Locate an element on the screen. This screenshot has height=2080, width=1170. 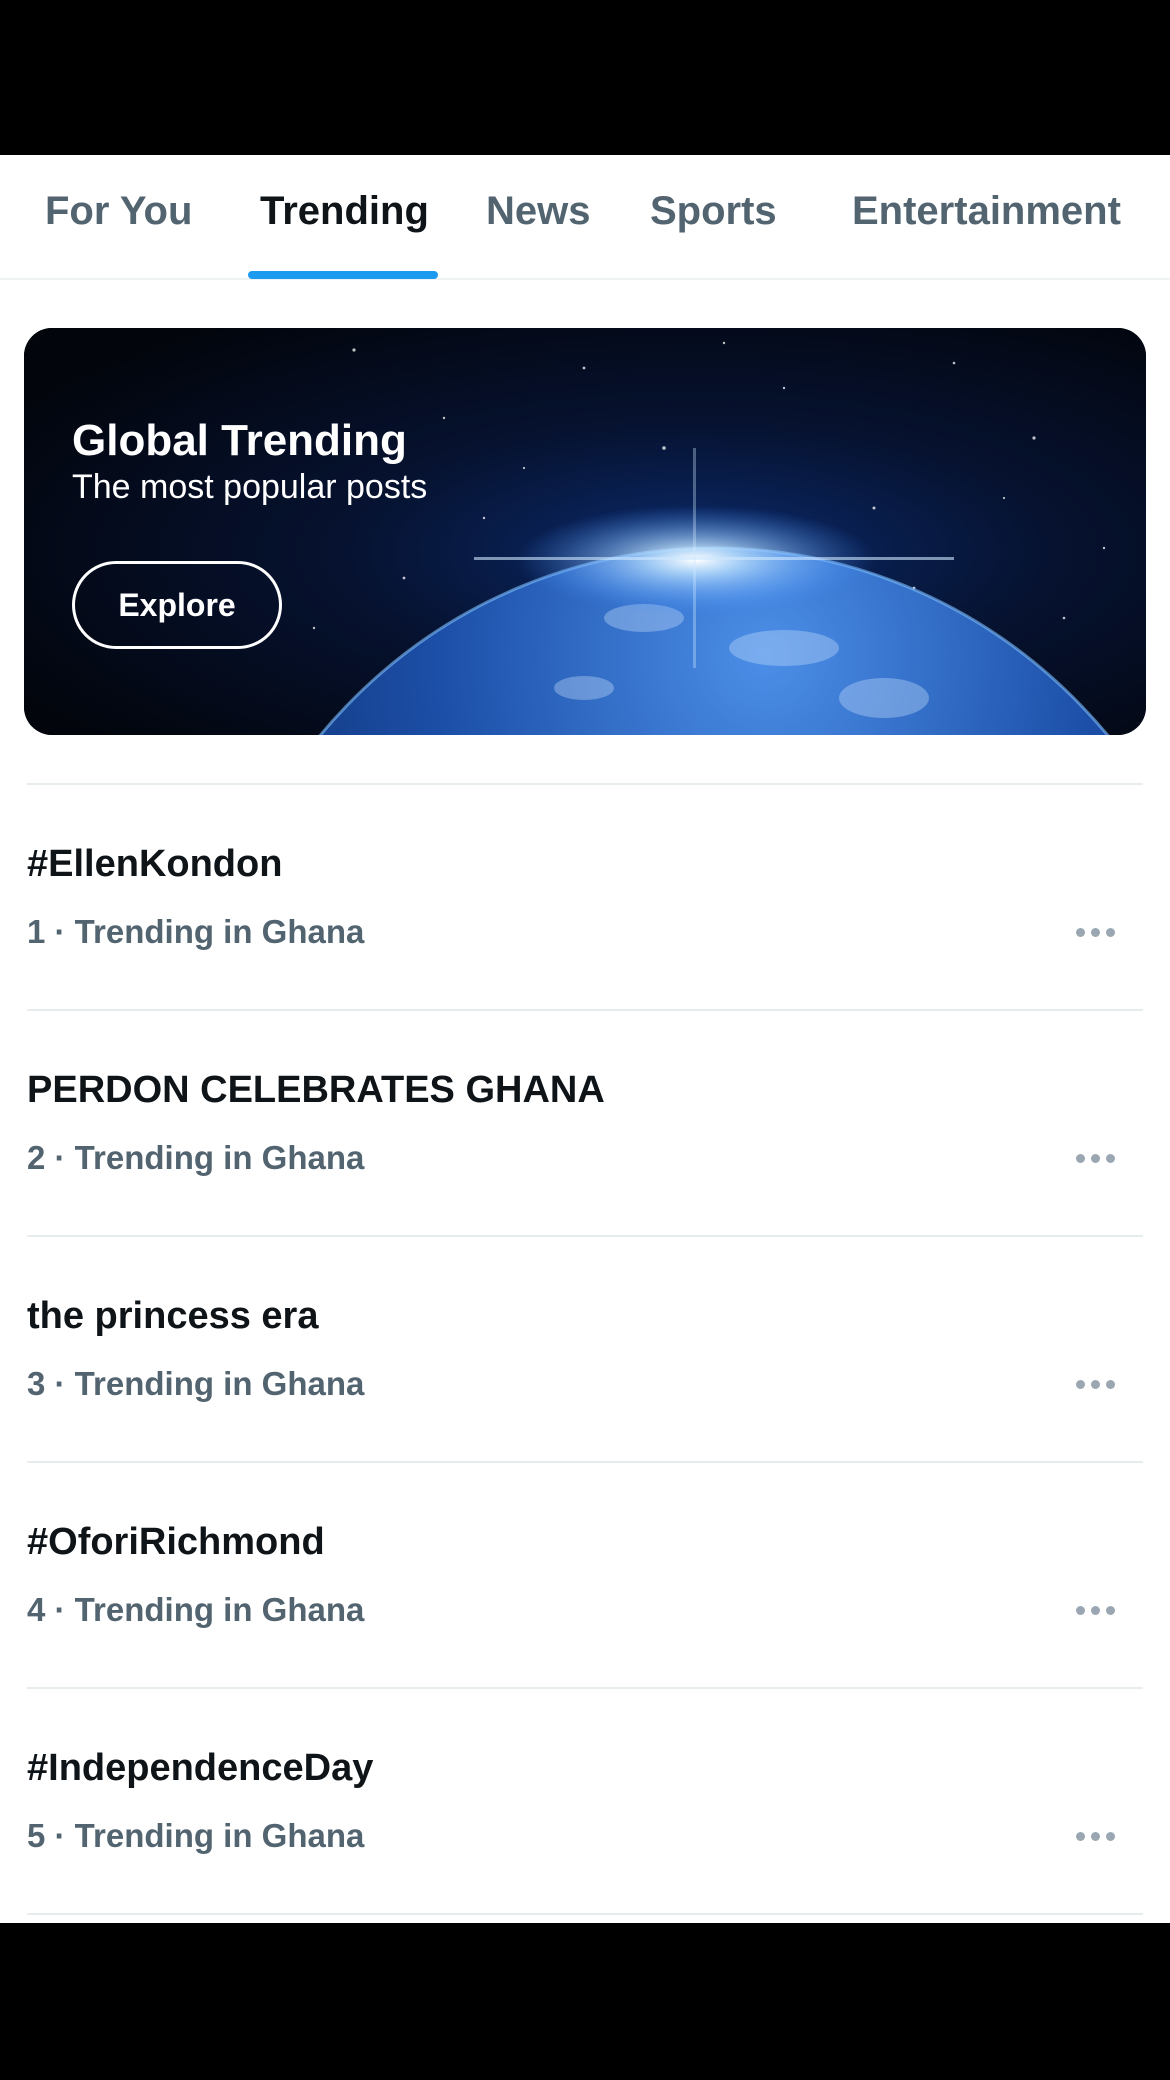
explore-button: Explore is located at coordinates (177, 605).